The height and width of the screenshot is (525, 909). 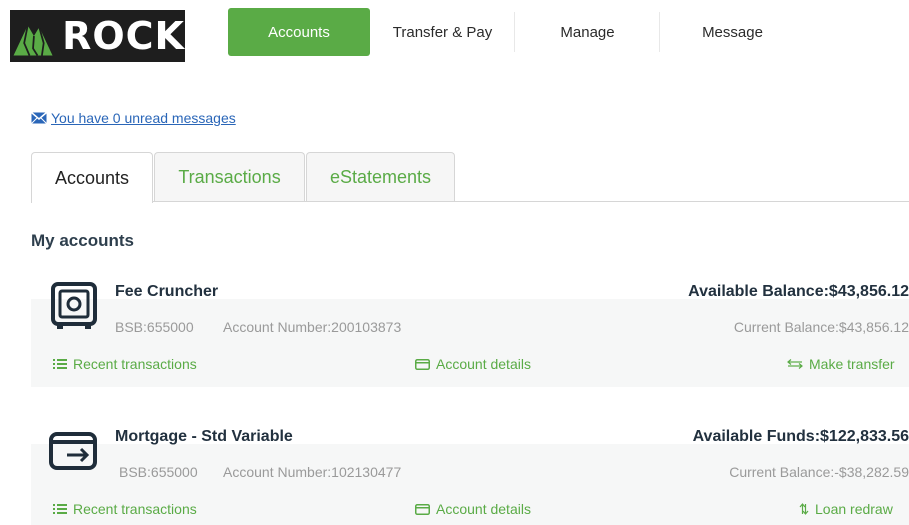 I want to click on loan-redraw-label: Loan redraw, so click(x=854, y=509).